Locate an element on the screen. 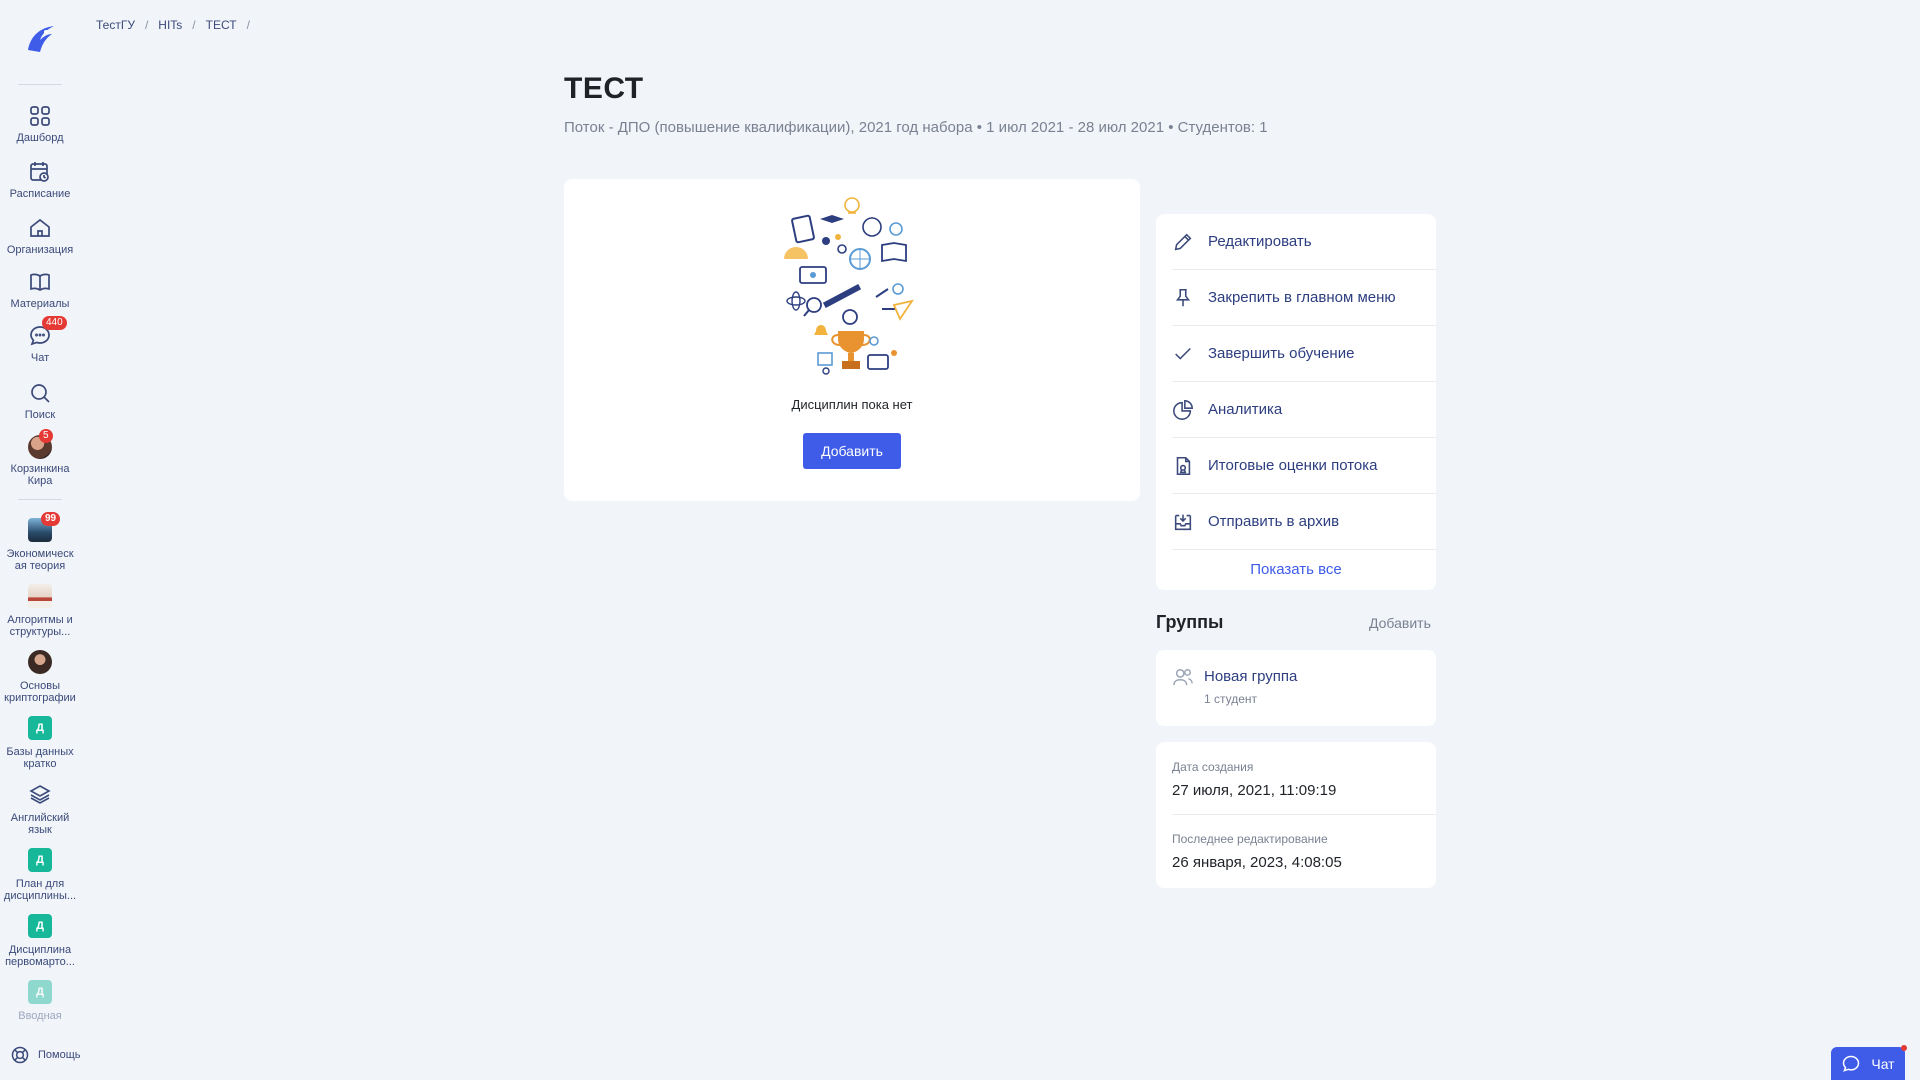 The width and height of the screenshot is (1920, 1080). action-label: Аналитика is located at coordinates (1245, 409).